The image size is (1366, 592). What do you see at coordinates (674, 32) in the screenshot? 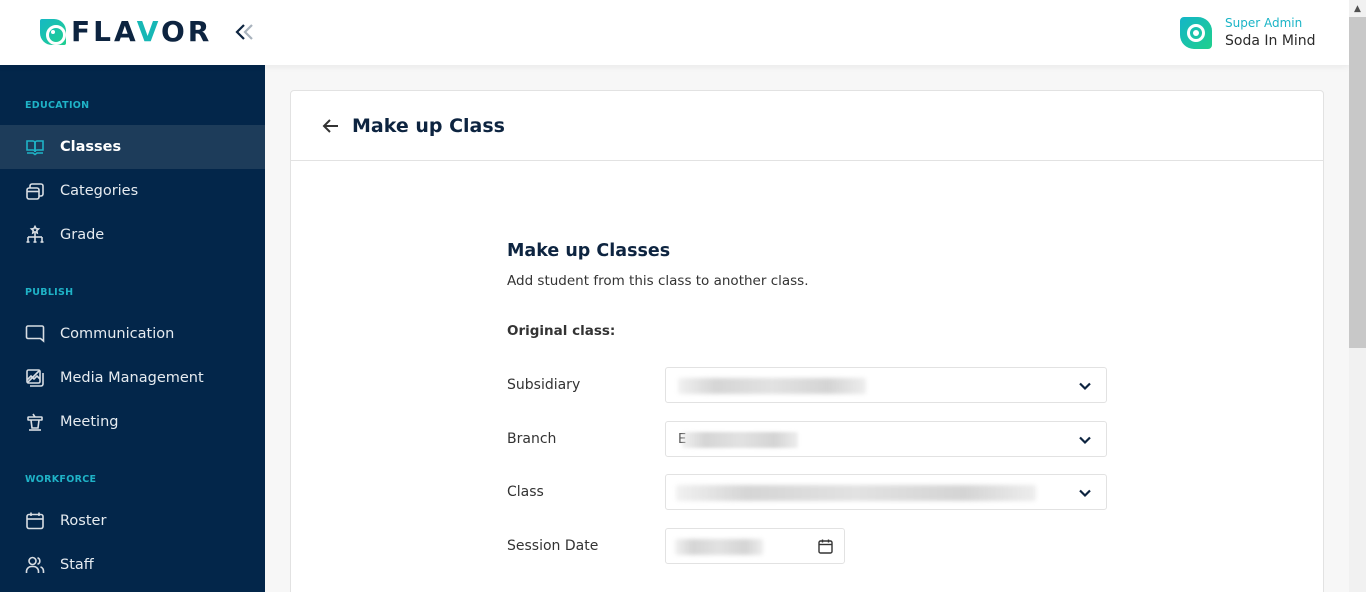
I see `top-header: FLAVOR Super Admin Soda In Mind` at bounding box center [674, 32].